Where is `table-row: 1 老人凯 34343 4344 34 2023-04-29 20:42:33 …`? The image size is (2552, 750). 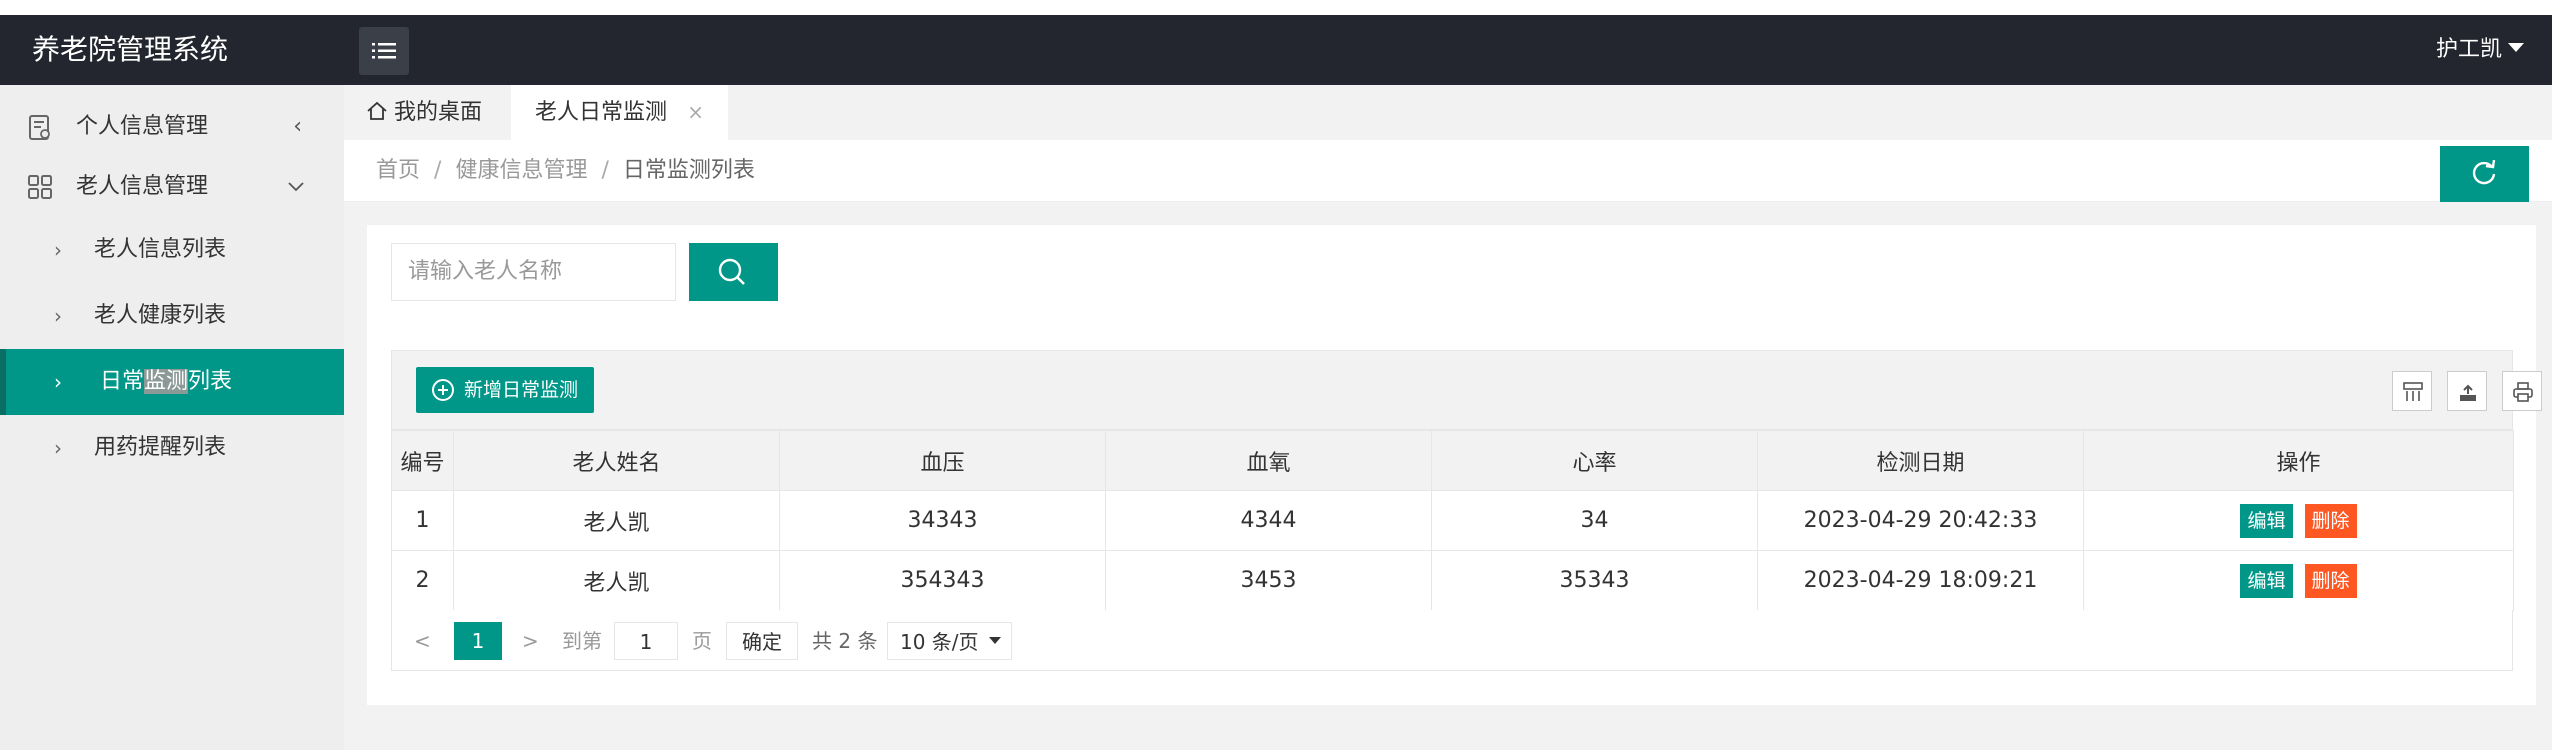
table-row: 1 老人凯 34343 4344 34 2023-04-29 20:42:33 … is located at coordinates (1452, 520).